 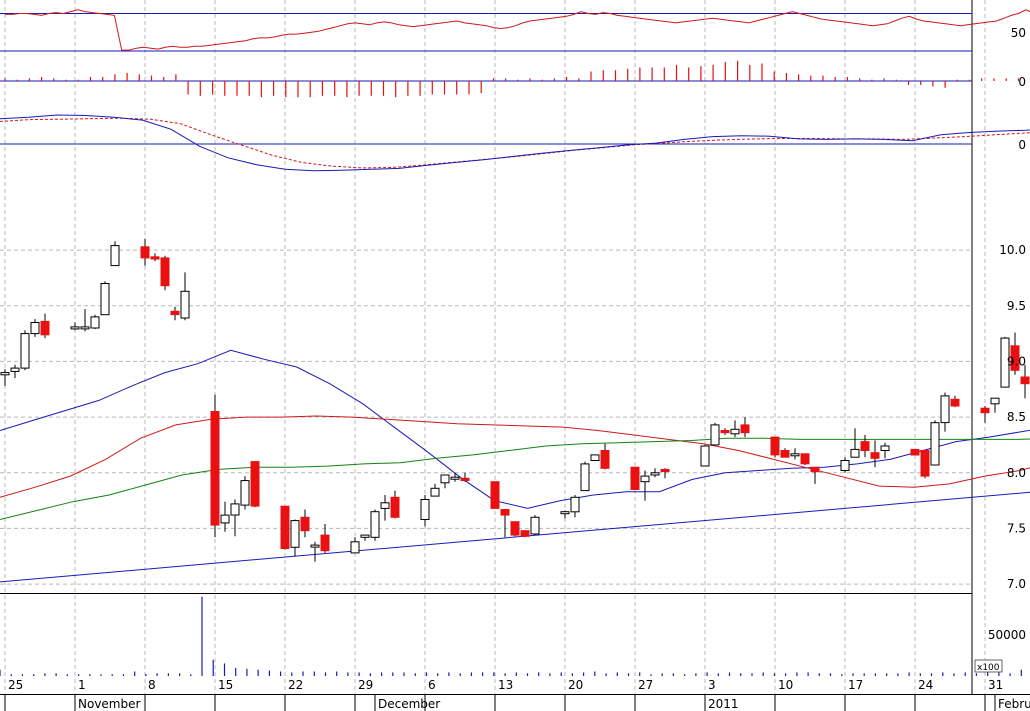 I want to click on x-axis-day-label: 27, so click(x=645, y=685).